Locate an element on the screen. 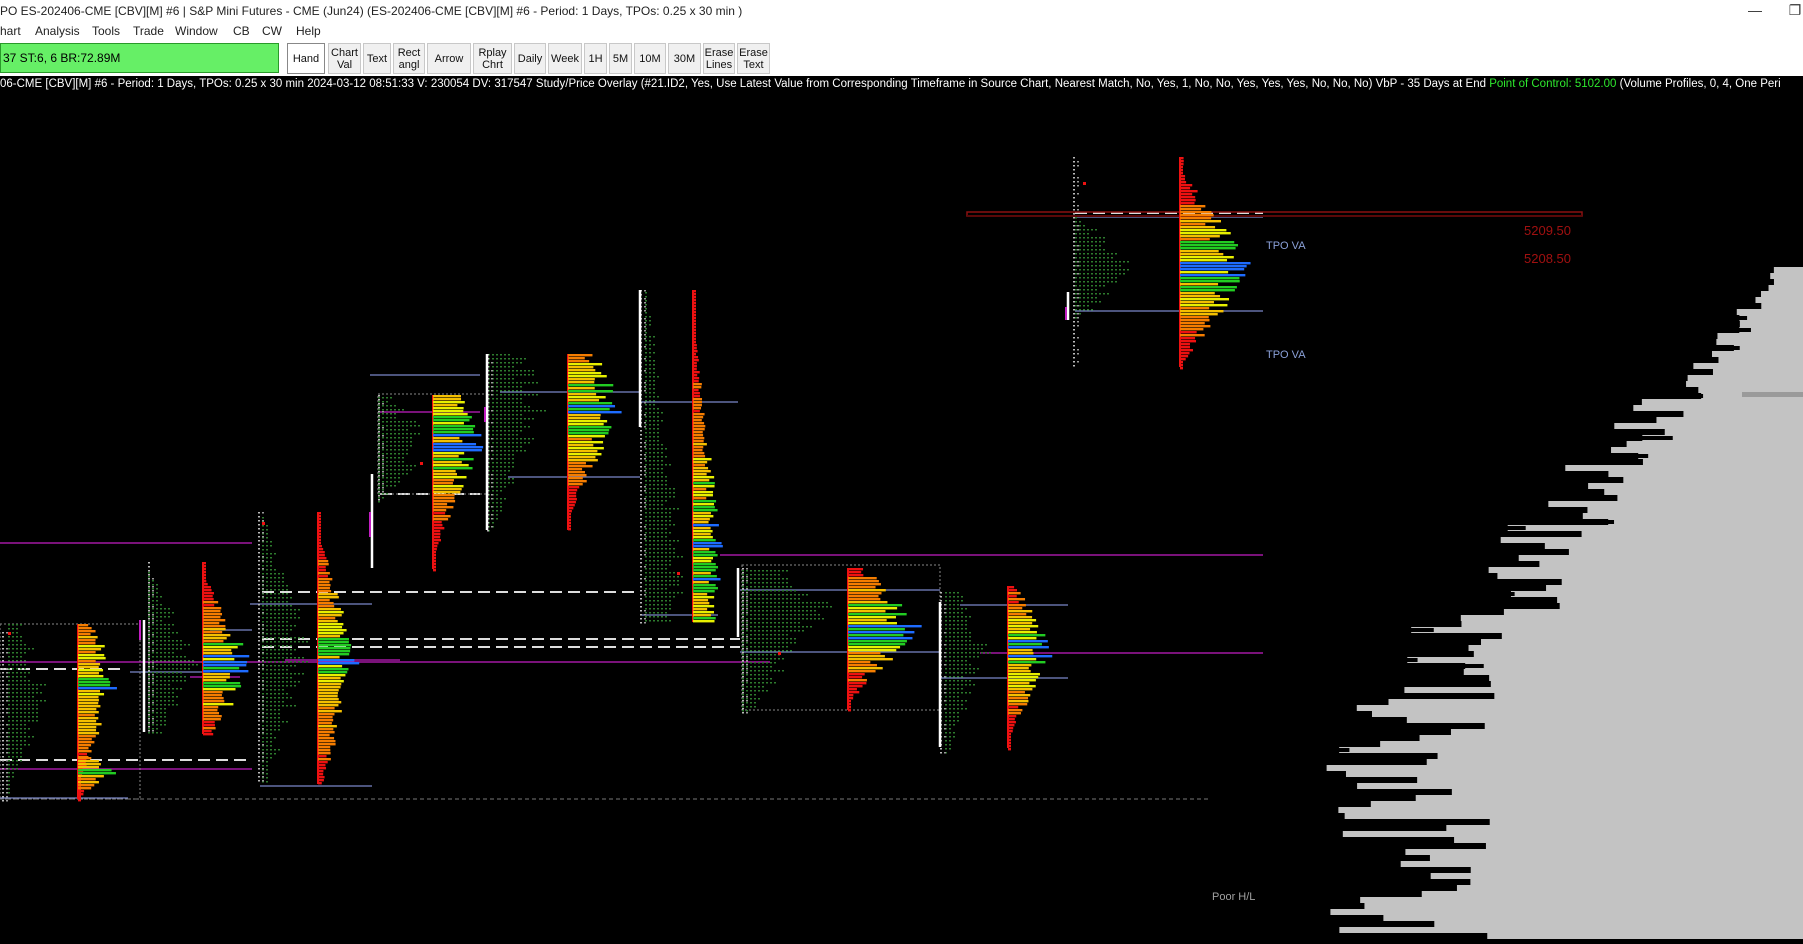 This screenshot has height=944, width=1803. menu-cw: CW is located at coordinates (272, 31).